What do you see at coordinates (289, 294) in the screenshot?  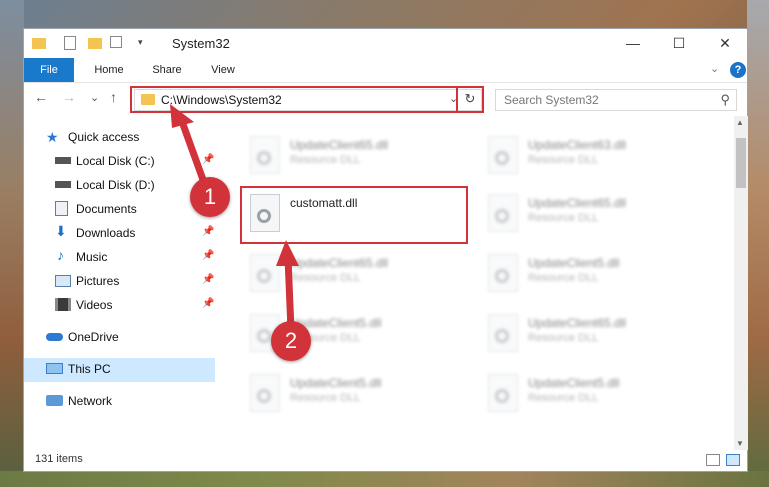 I see `arrow-2-shaft` at bounding box center [289, 294].